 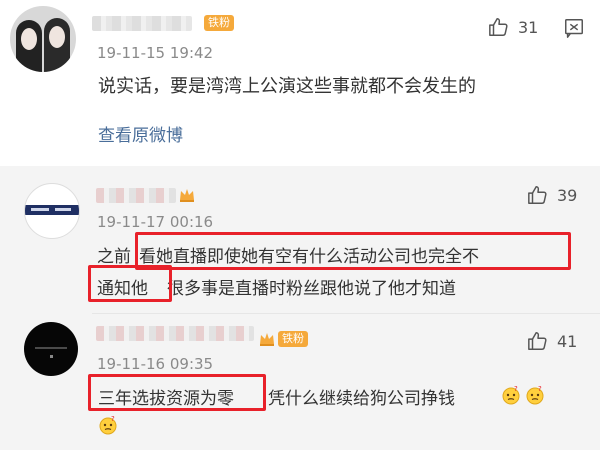 I want to click on like-count: 41, so click(x=567, y=341).